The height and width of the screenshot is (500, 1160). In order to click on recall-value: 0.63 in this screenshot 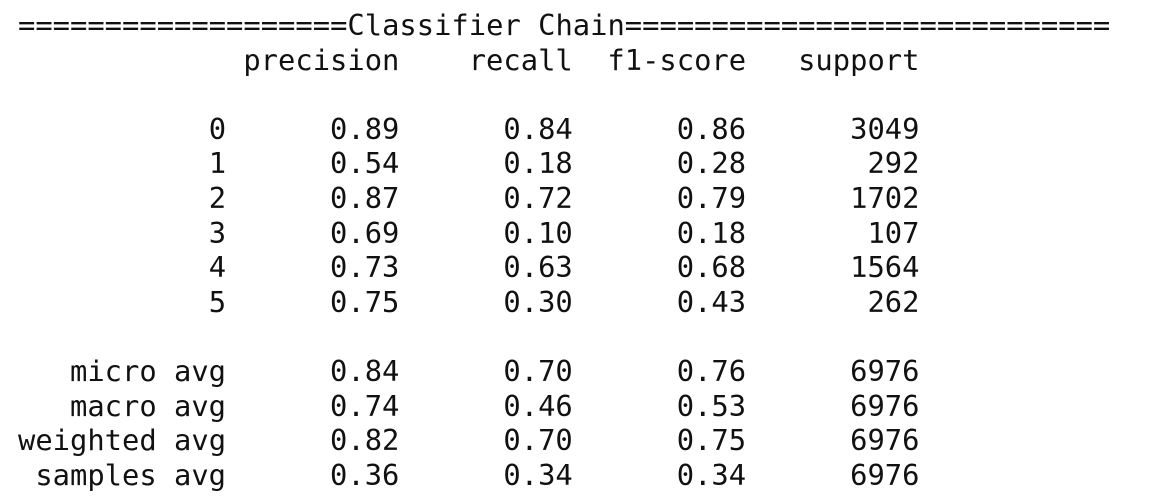, I will do `click(538, 267)`.